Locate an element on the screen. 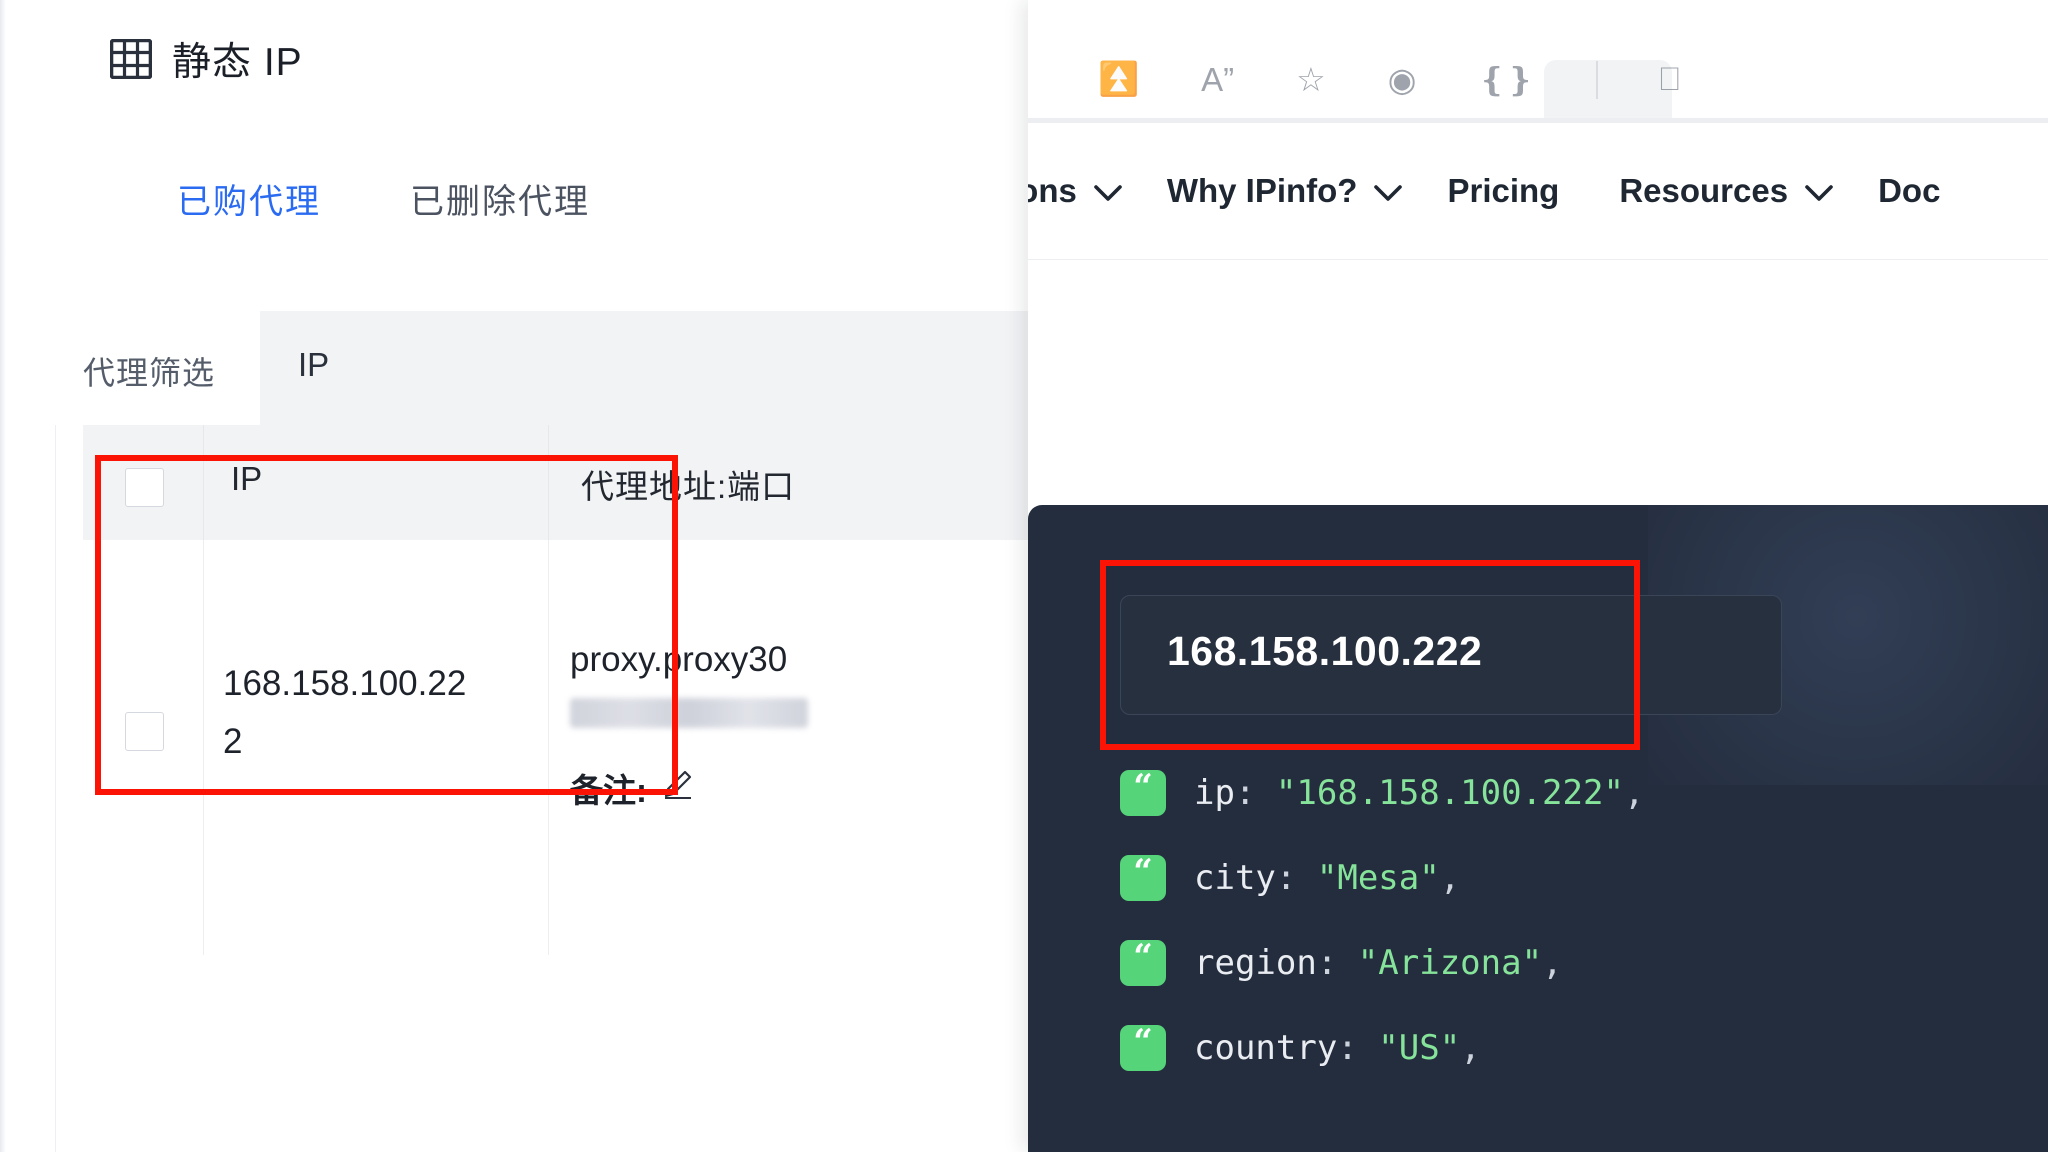  split-screen-icon: ⎕ is located at coordinates (1670, 79).